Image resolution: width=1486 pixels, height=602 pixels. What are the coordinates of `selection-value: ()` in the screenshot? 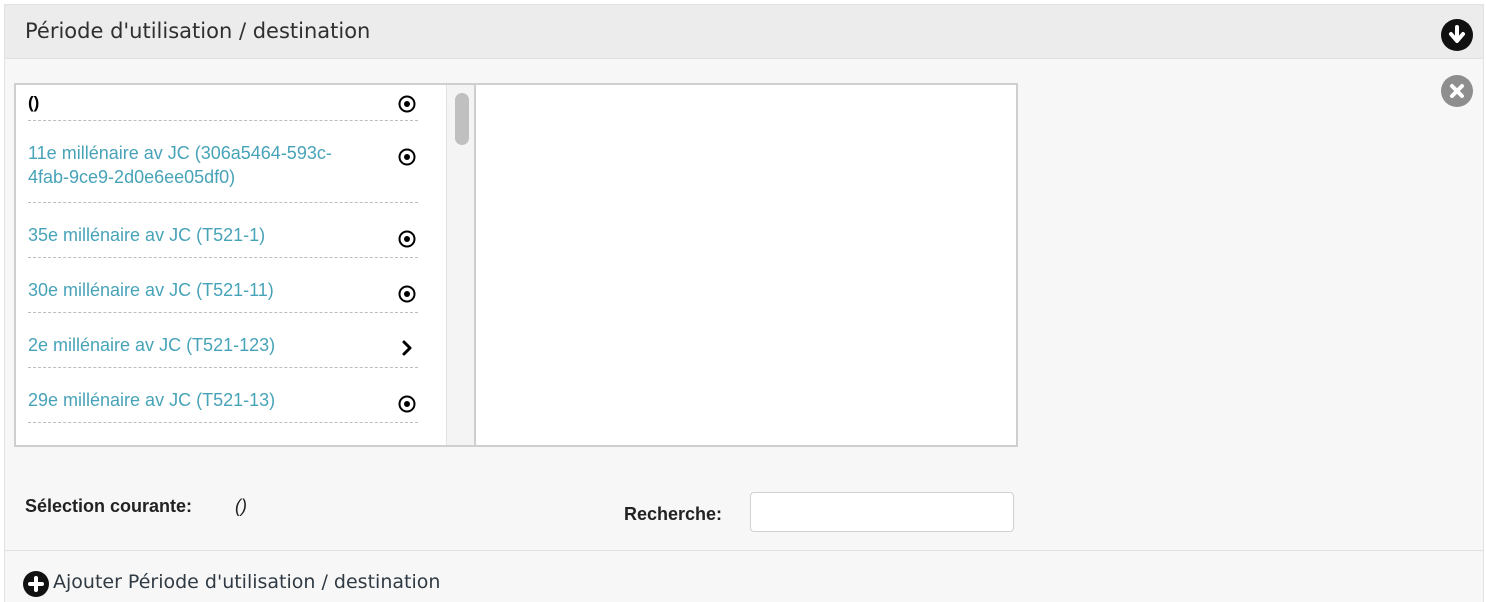 It's located at (241, 506).